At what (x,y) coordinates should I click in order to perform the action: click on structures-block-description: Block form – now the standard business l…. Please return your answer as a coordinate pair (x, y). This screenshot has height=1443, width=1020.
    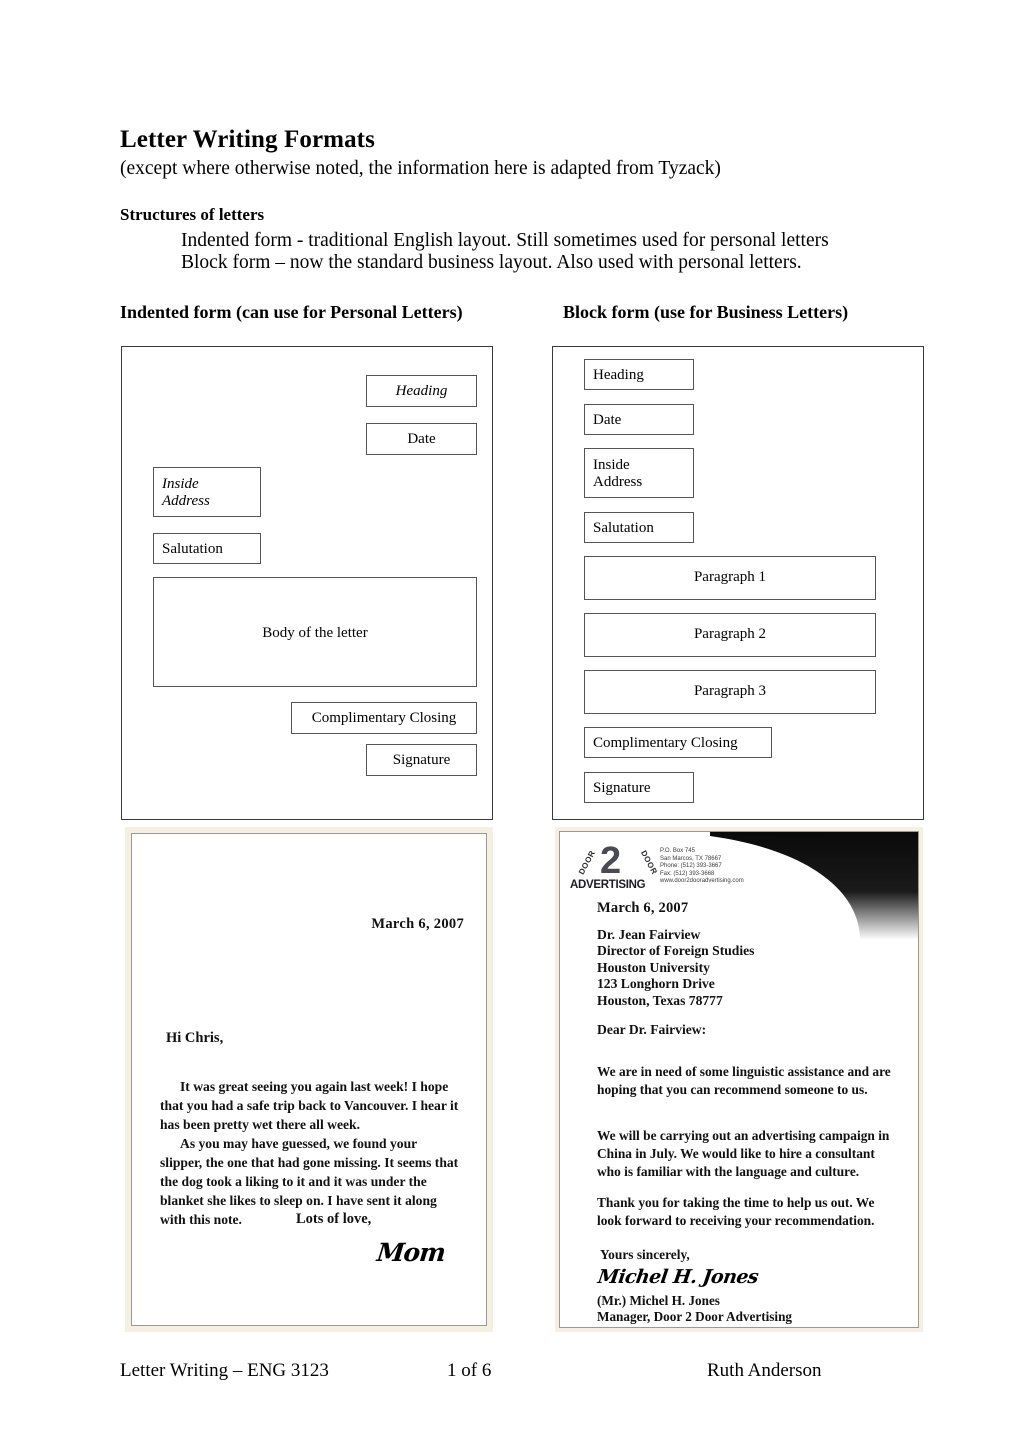
    Looking at the image, I should click on (491, 262).